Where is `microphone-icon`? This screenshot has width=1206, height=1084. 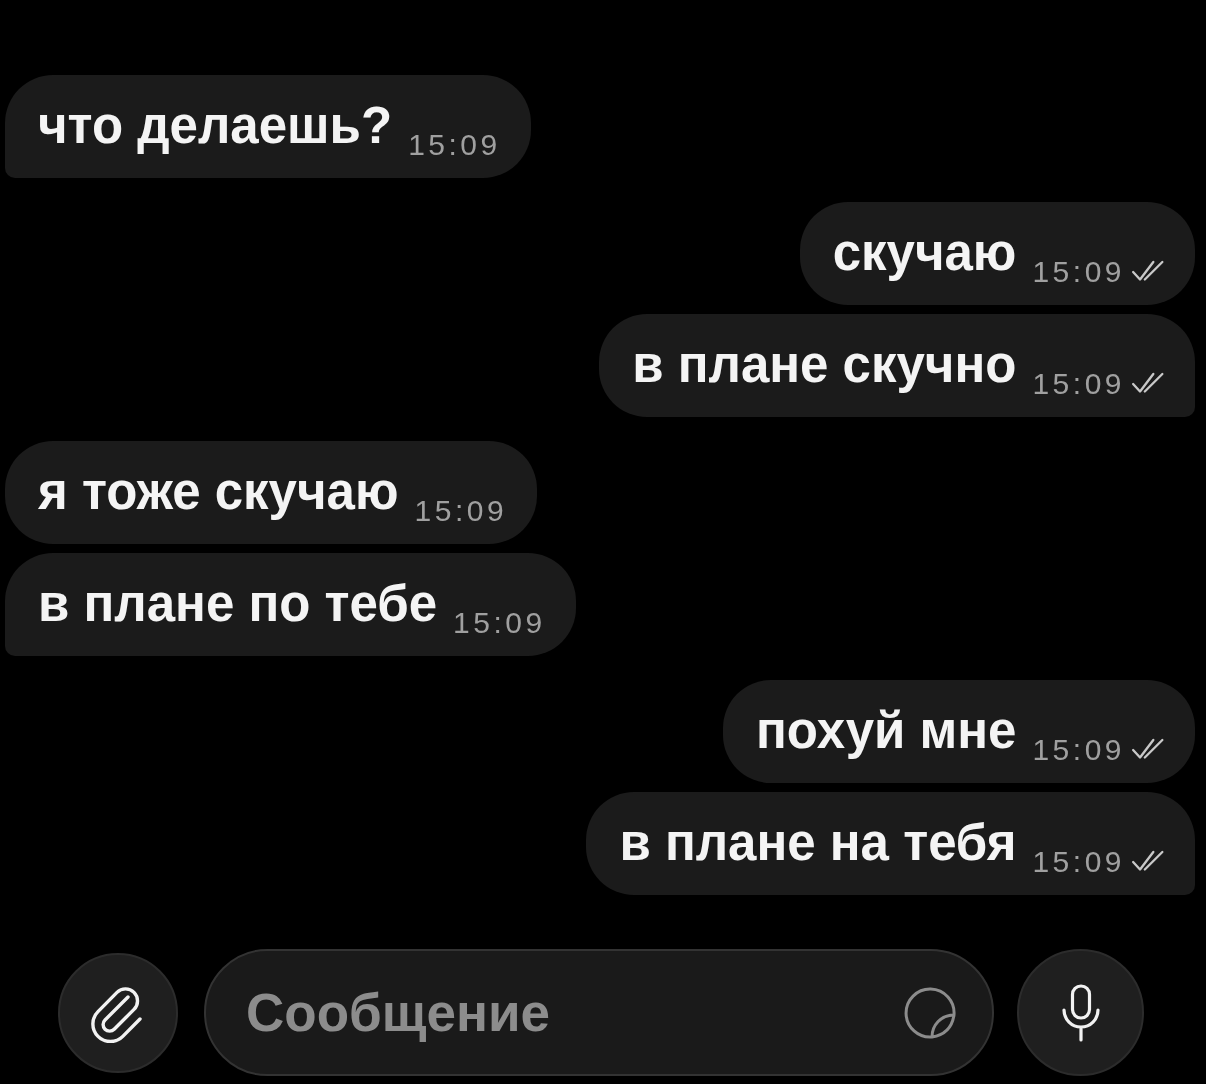
microphone-icon is located at coordinates (1080, 1012).